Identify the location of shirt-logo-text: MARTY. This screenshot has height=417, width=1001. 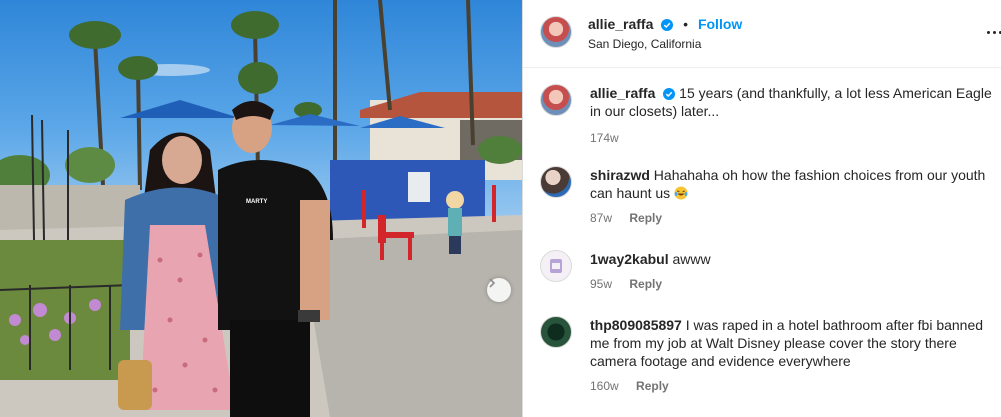
(256, 202).